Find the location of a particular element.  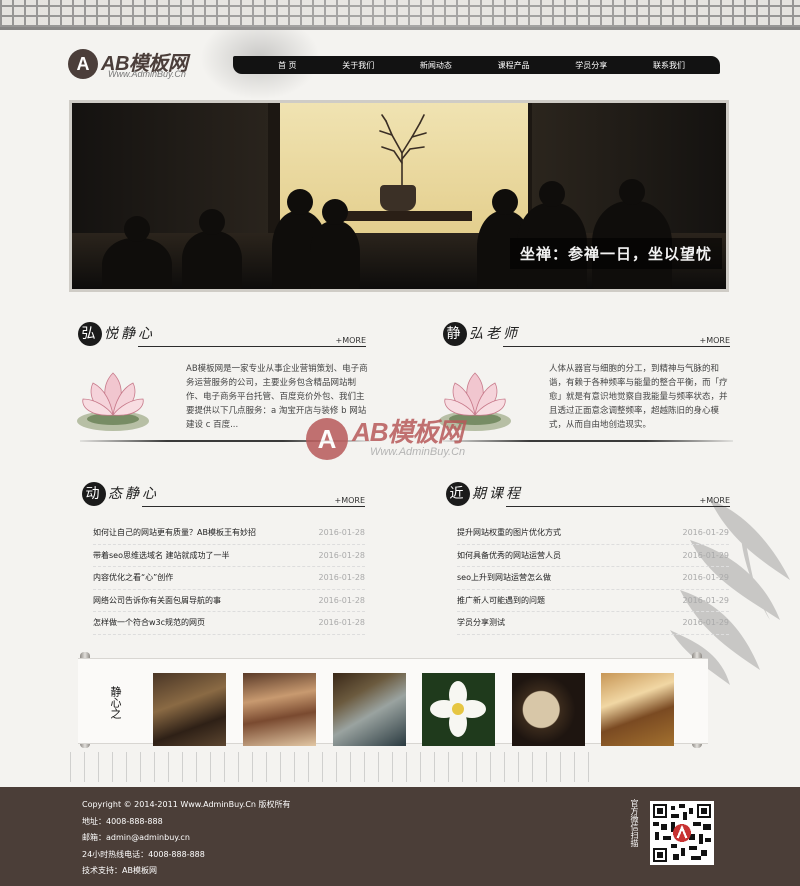

courses-more-link: +MORE is located at coordinates (714, 500).